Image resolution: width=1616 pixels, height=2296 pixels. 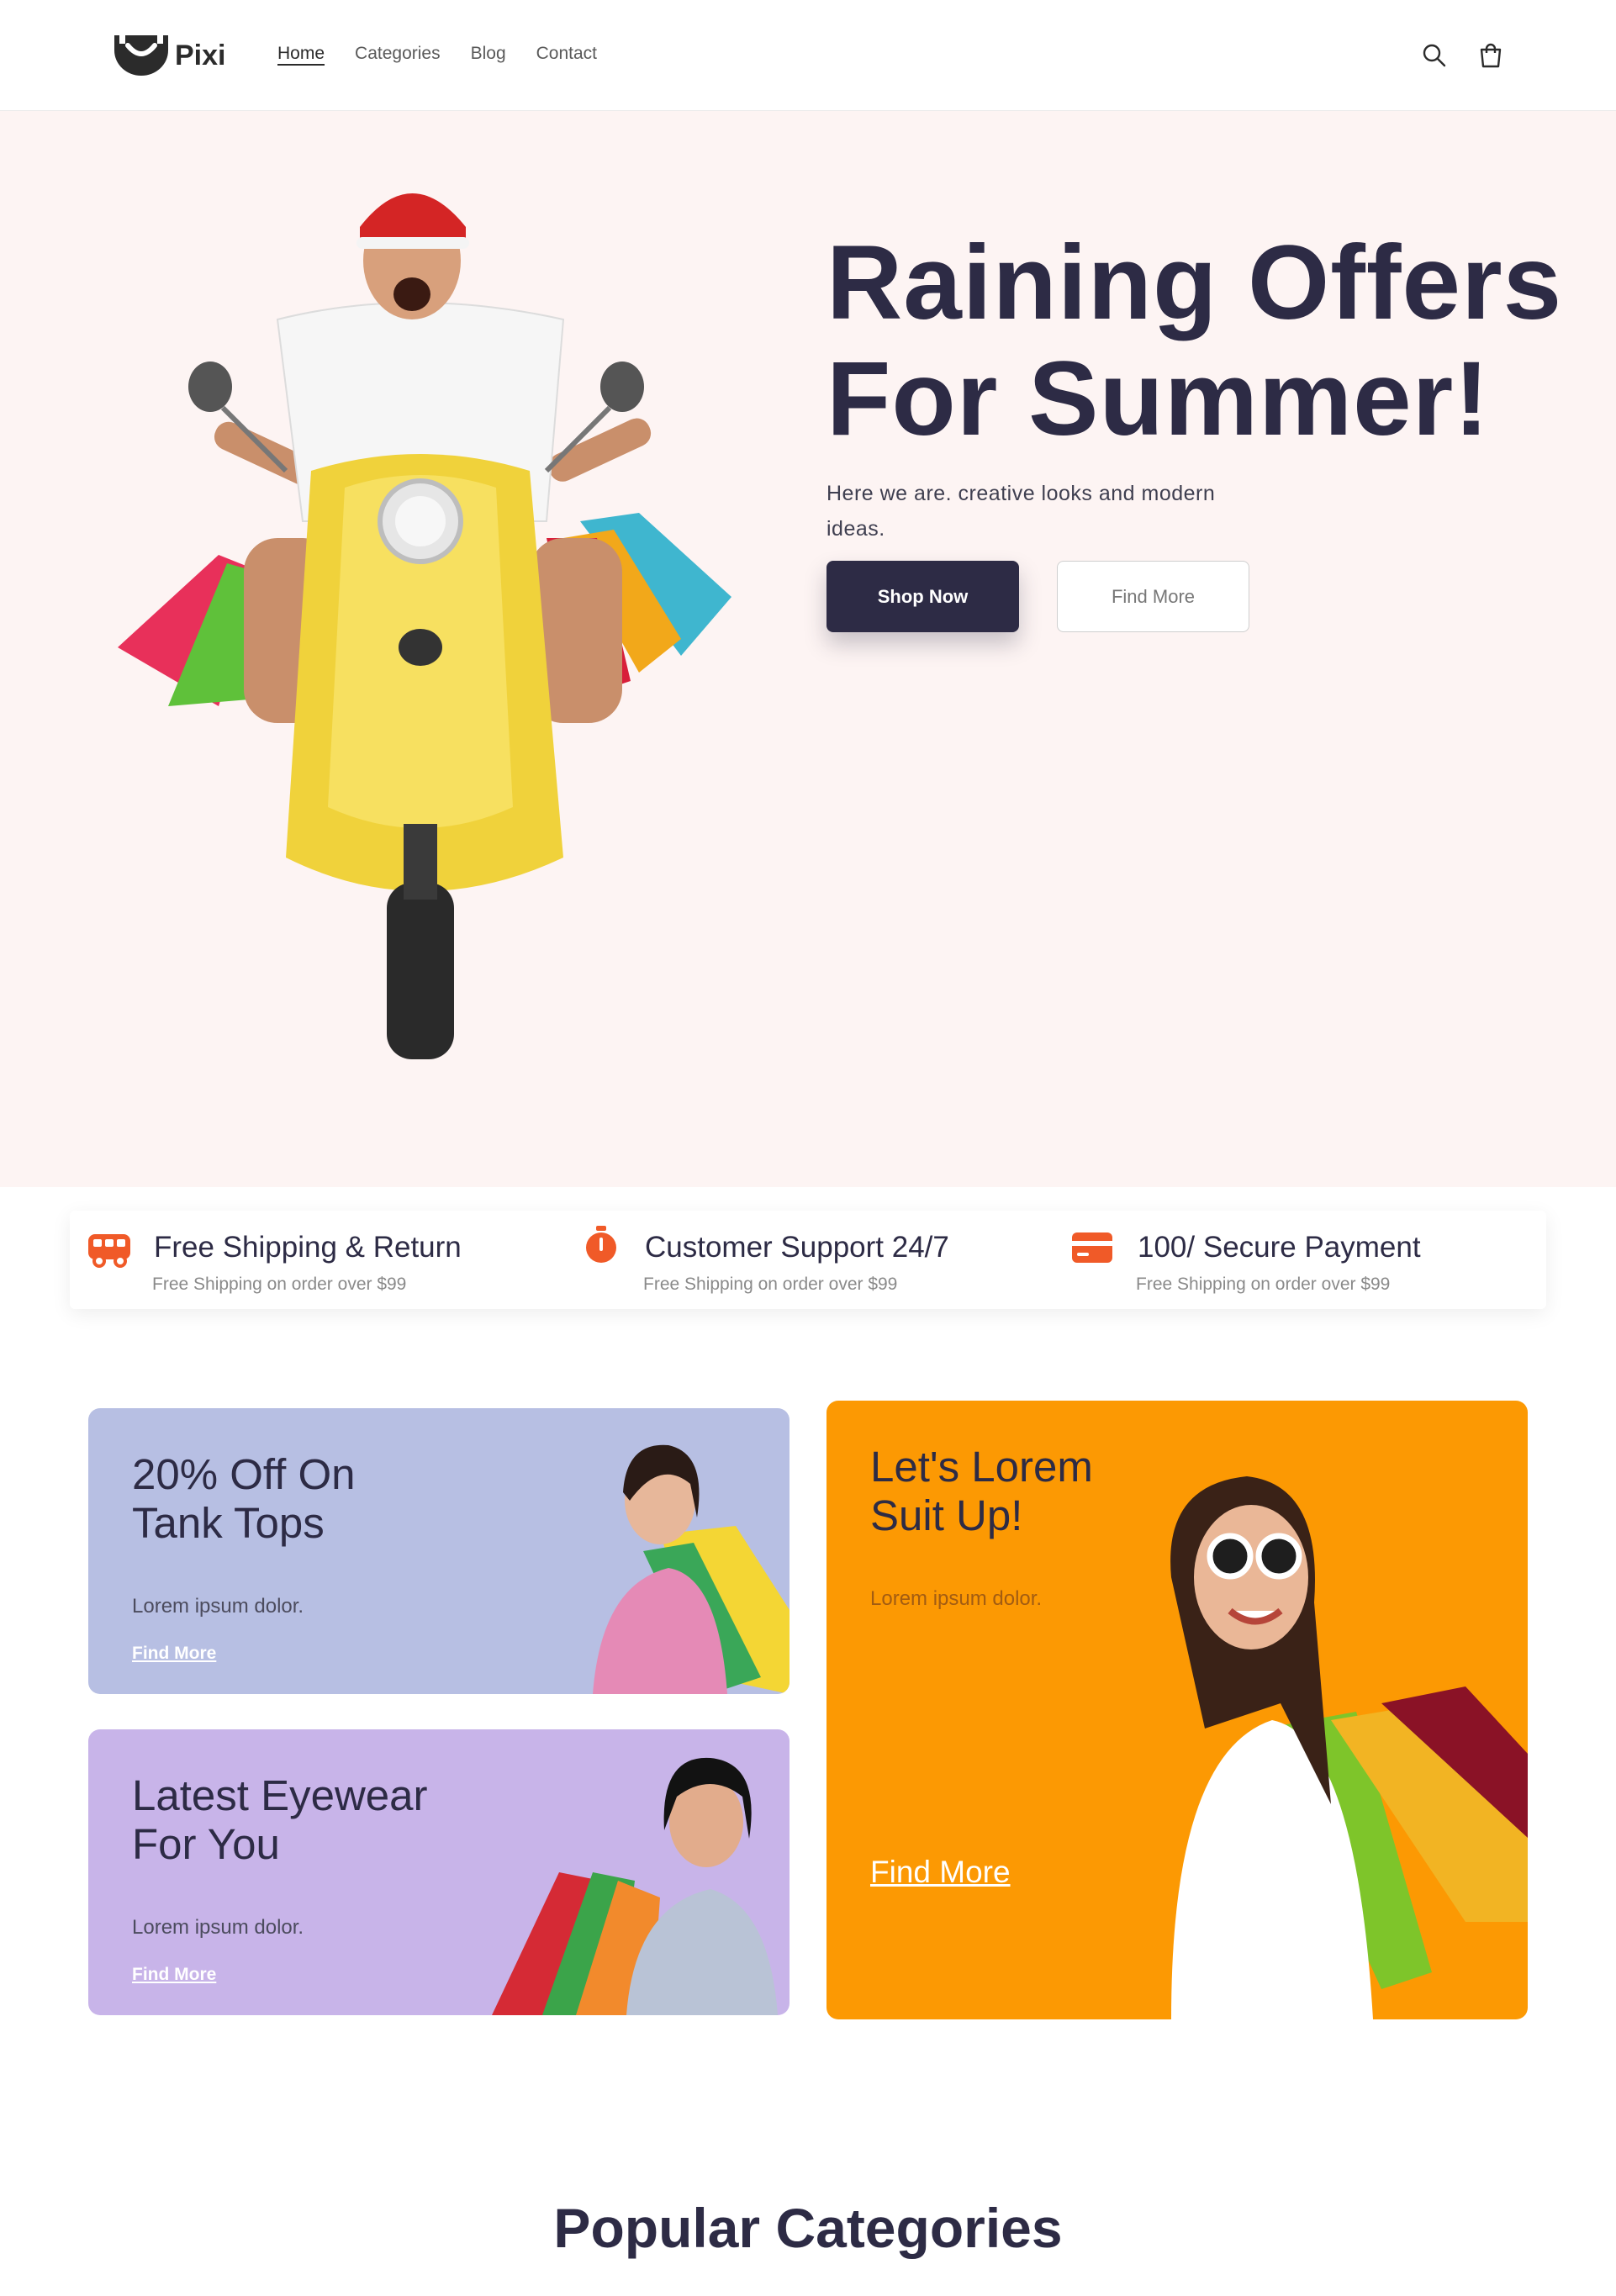 I want to click on hero-title: Raining Offers For Summer!, so click(x=1221, y=341).